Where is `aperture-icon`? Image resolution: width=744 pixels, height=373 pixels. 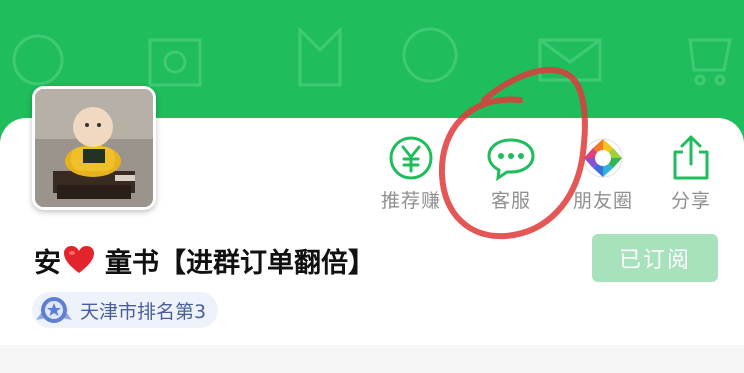
aperture-icon is located at coordinates (603, 158).